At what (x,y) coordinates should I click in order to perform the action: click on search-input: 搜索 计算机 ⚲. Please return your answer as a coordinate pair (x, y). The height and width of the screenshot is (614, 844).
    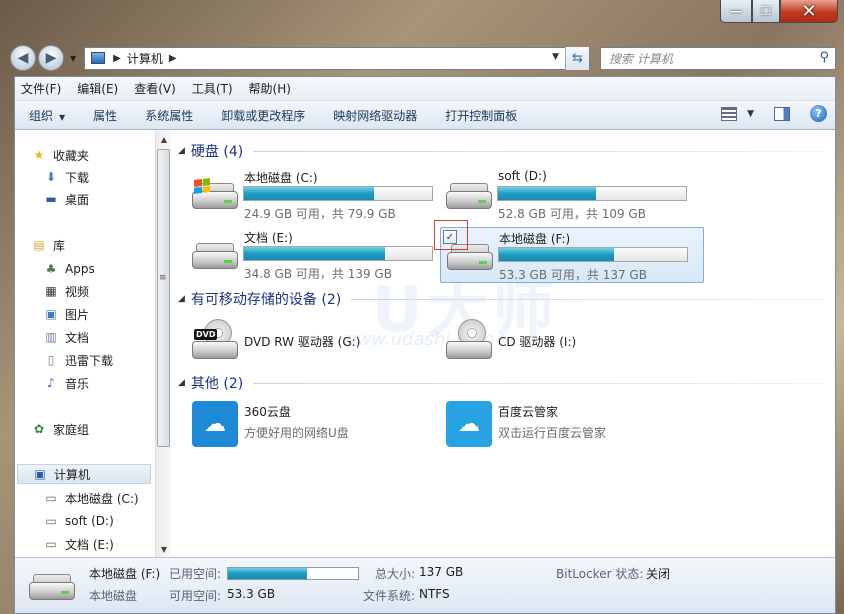
    Looking at the image, I should click on (718, 58).